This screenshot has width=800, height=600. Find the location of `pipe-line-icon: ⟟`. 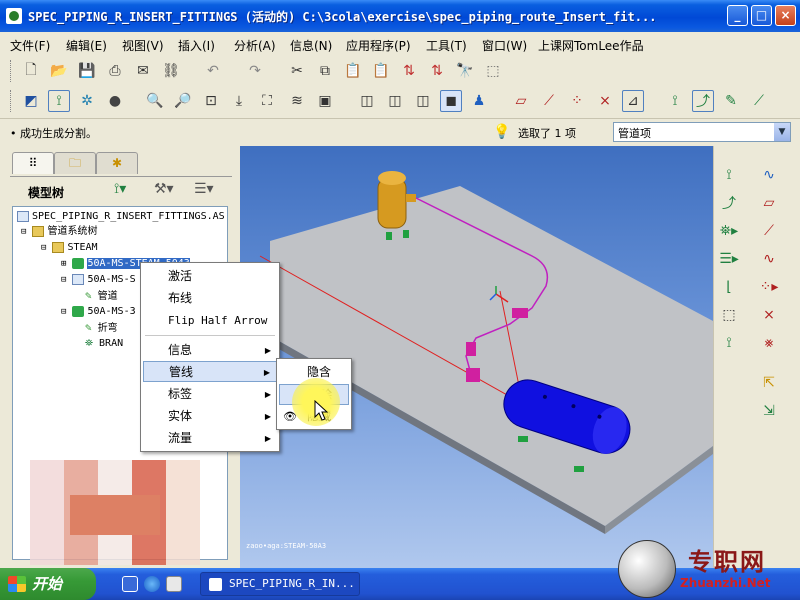

pipe-line-icon: ⟟ is located at coordinates (675, 101).